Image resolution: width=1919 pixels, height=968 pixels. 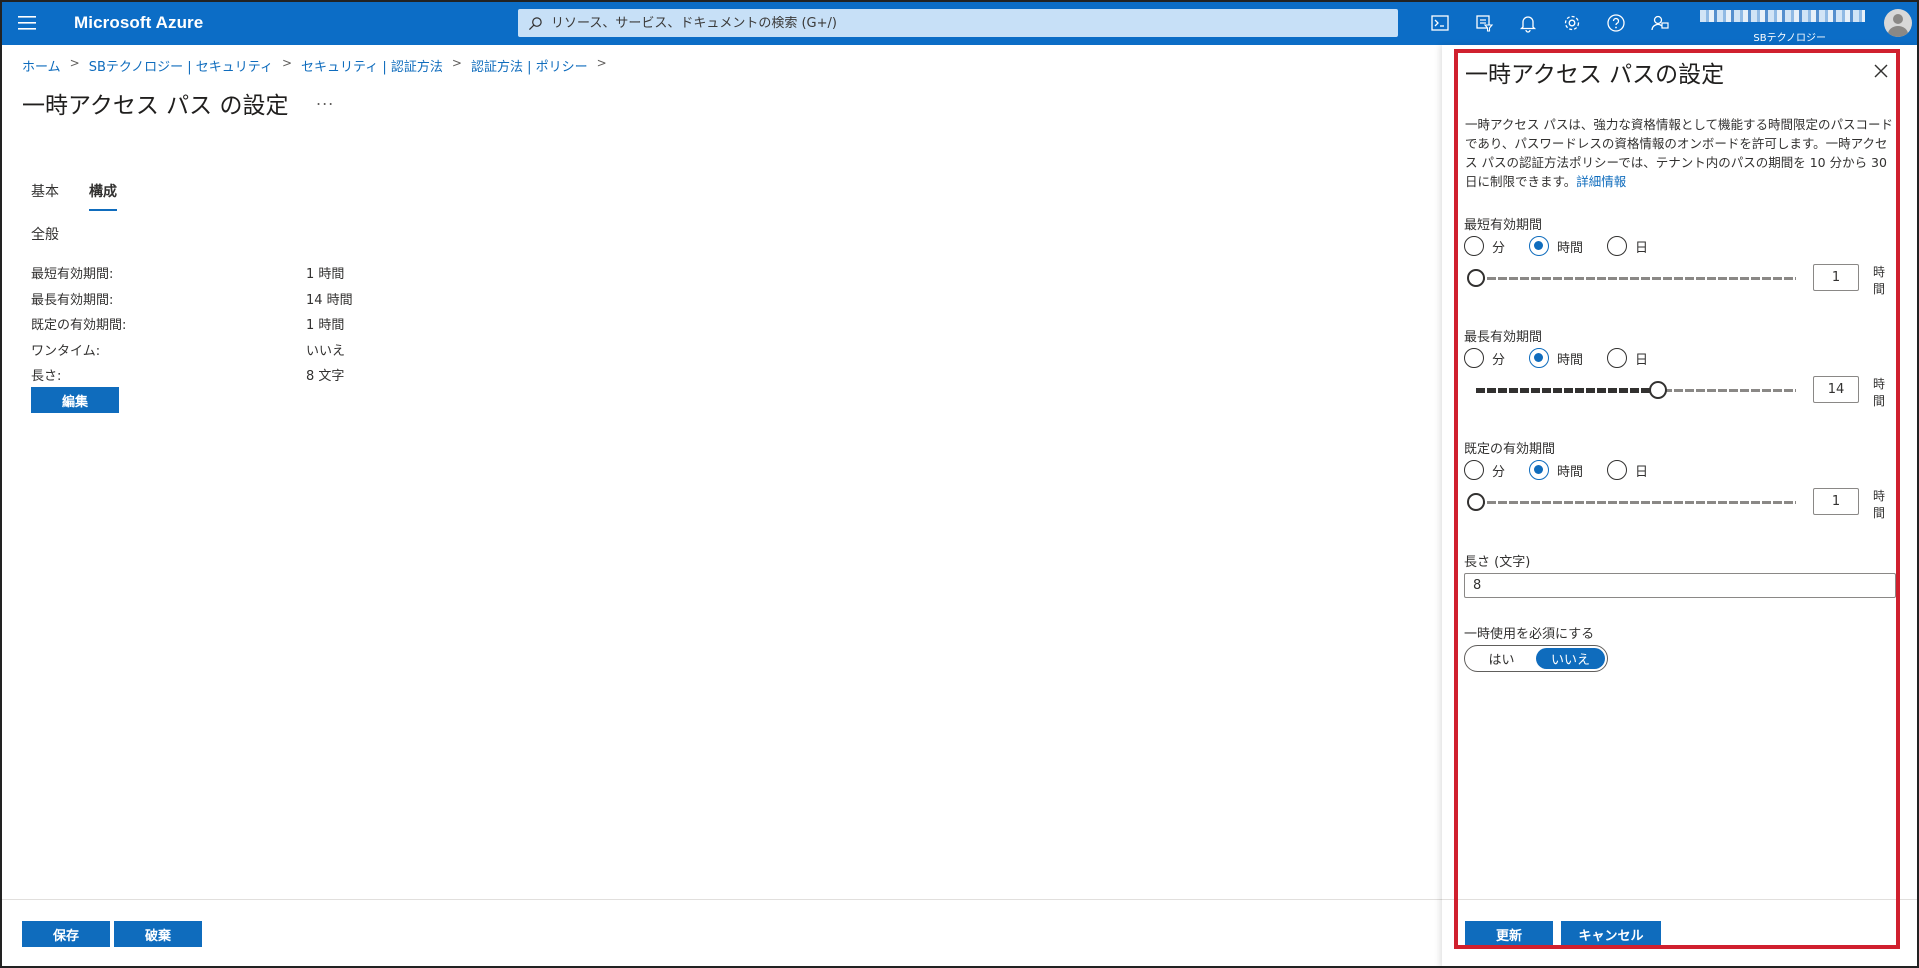 I want to click on tenant-name: SBテクノロジー, so click(x=1789, y=38).